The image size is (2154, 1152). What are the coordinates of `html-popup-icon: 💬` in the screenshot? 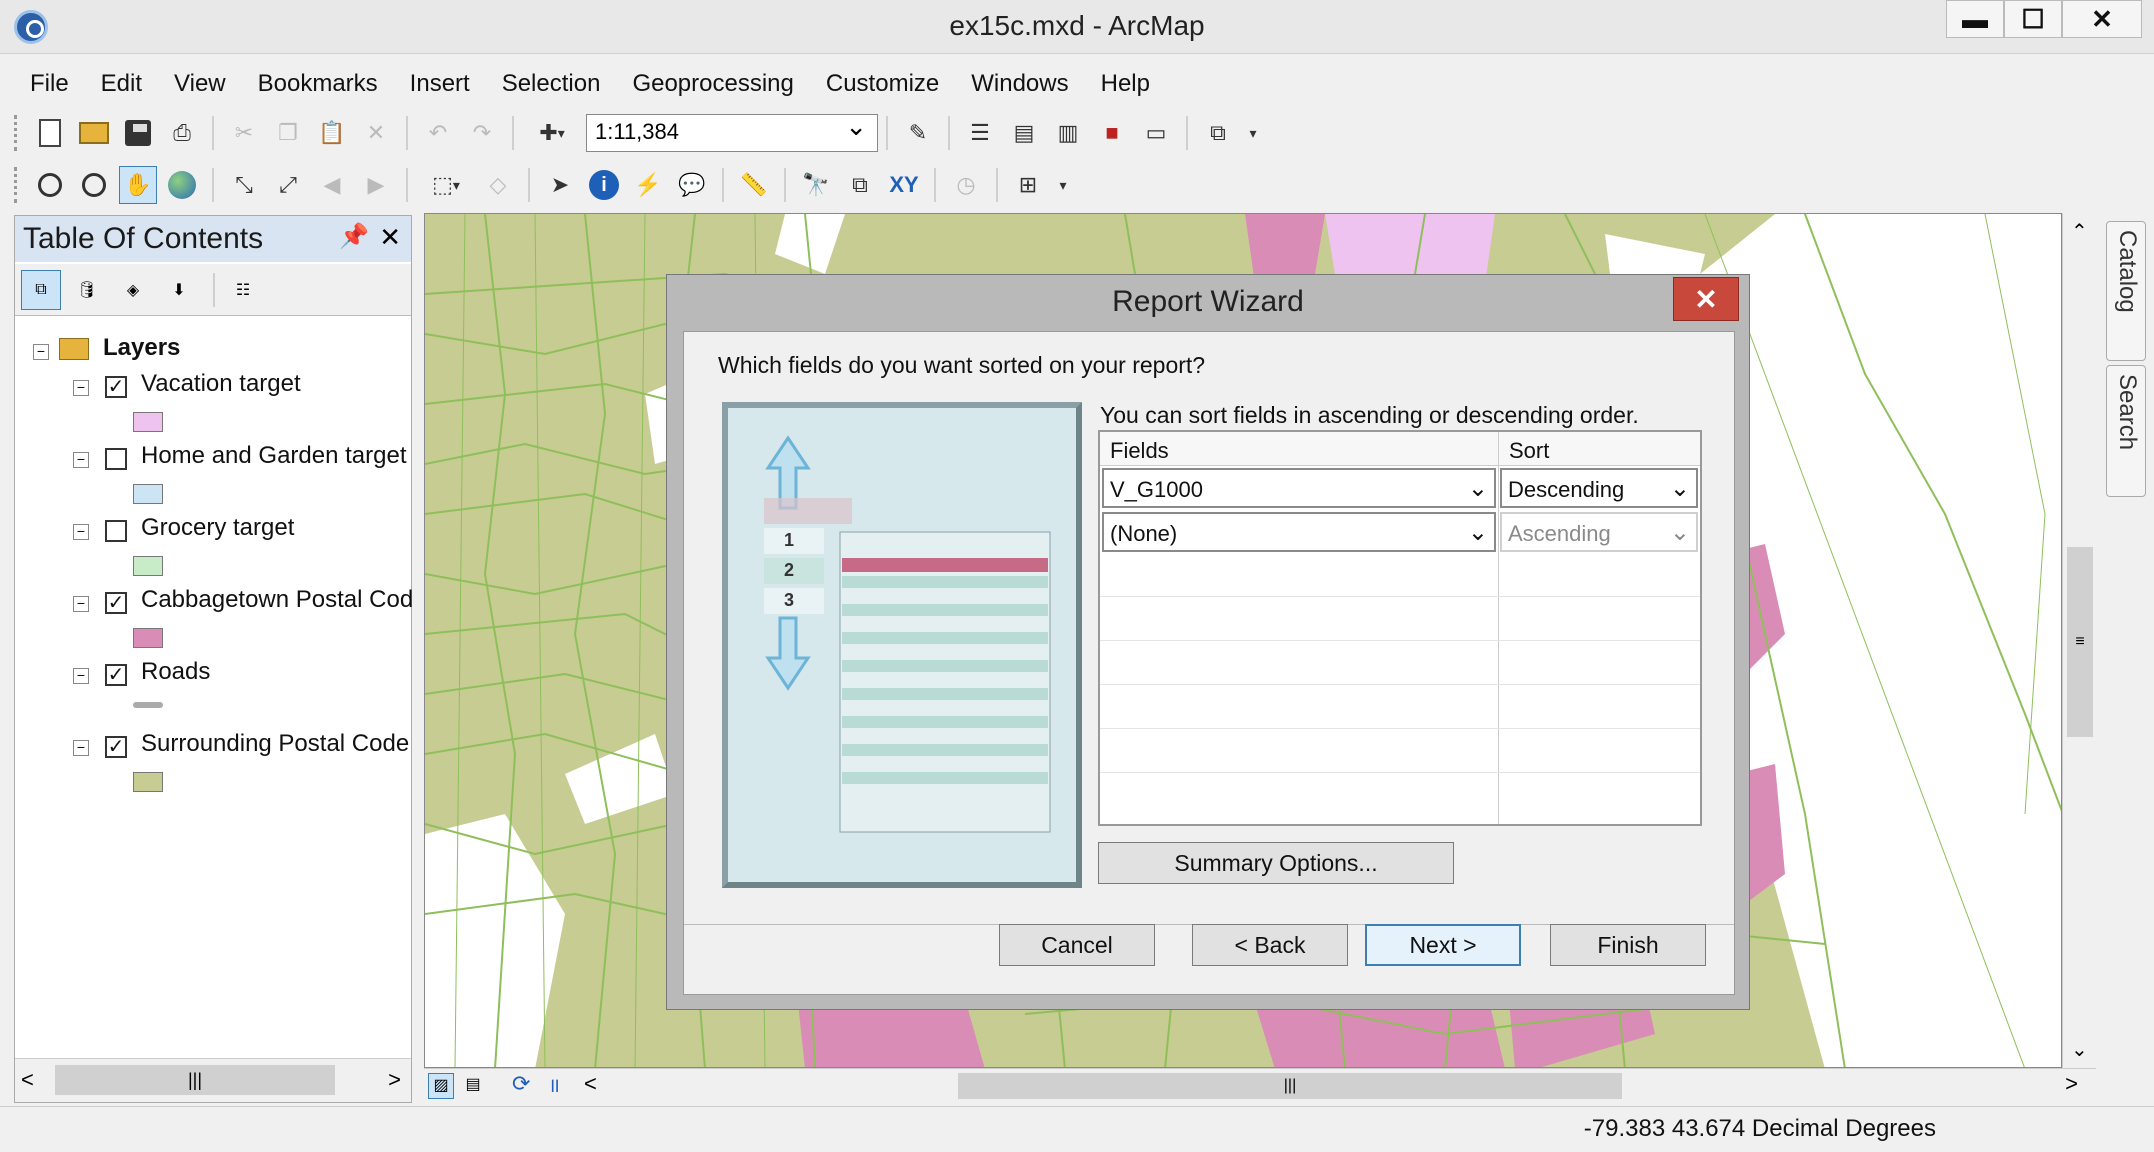 It's located at (692, 185).